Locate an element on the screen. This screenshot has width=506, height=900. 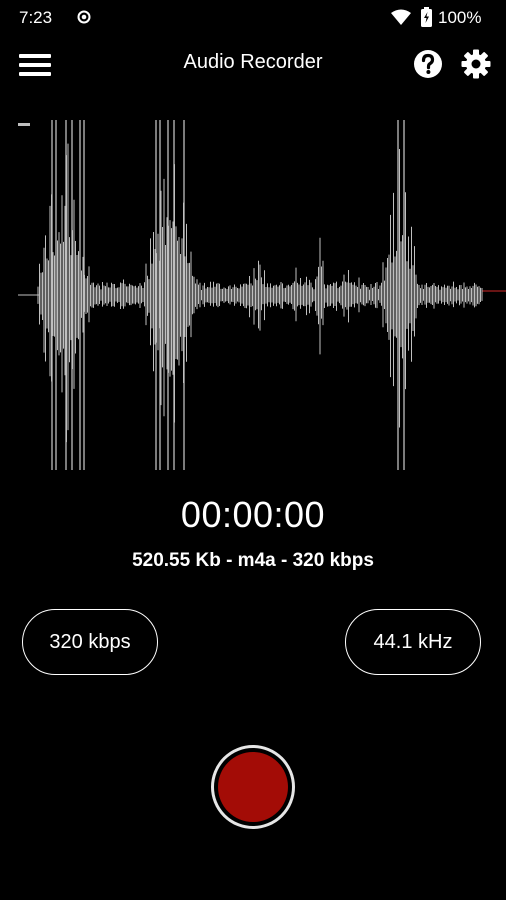
file-info: 520.55 Kb - m4a - 320 kbps is located at coordinates (253, 560).